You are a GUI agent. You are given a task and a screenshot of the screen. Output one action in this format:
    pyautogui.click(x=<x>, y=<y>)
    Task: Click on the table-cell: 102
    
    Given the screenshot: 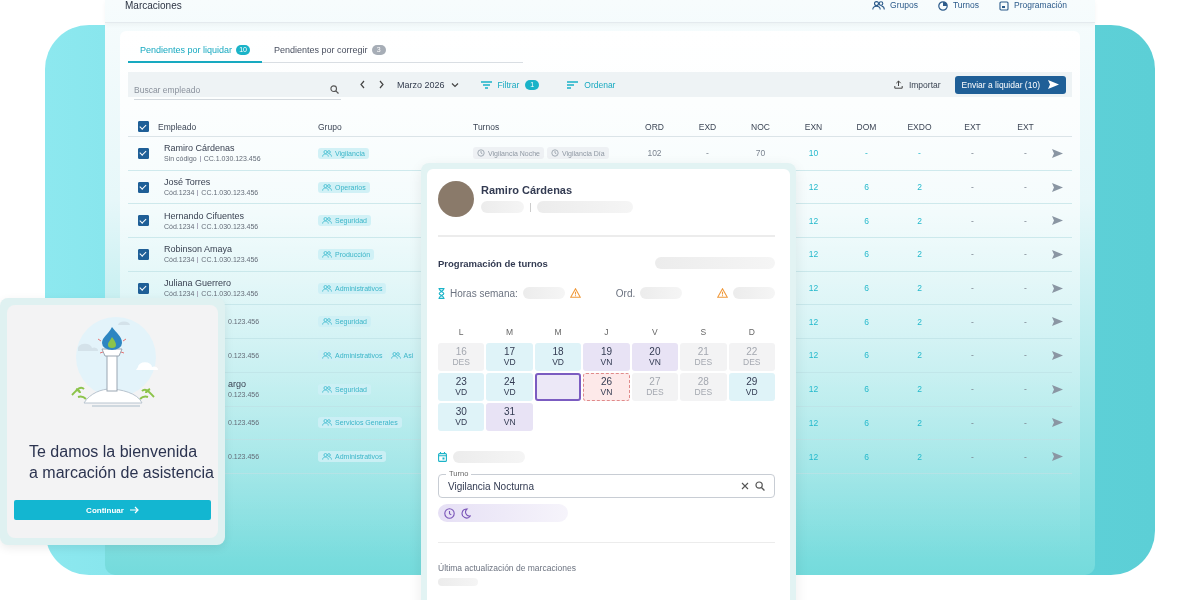 What is the action you would take?
    pyautogui.click(x=654, y=153)
    